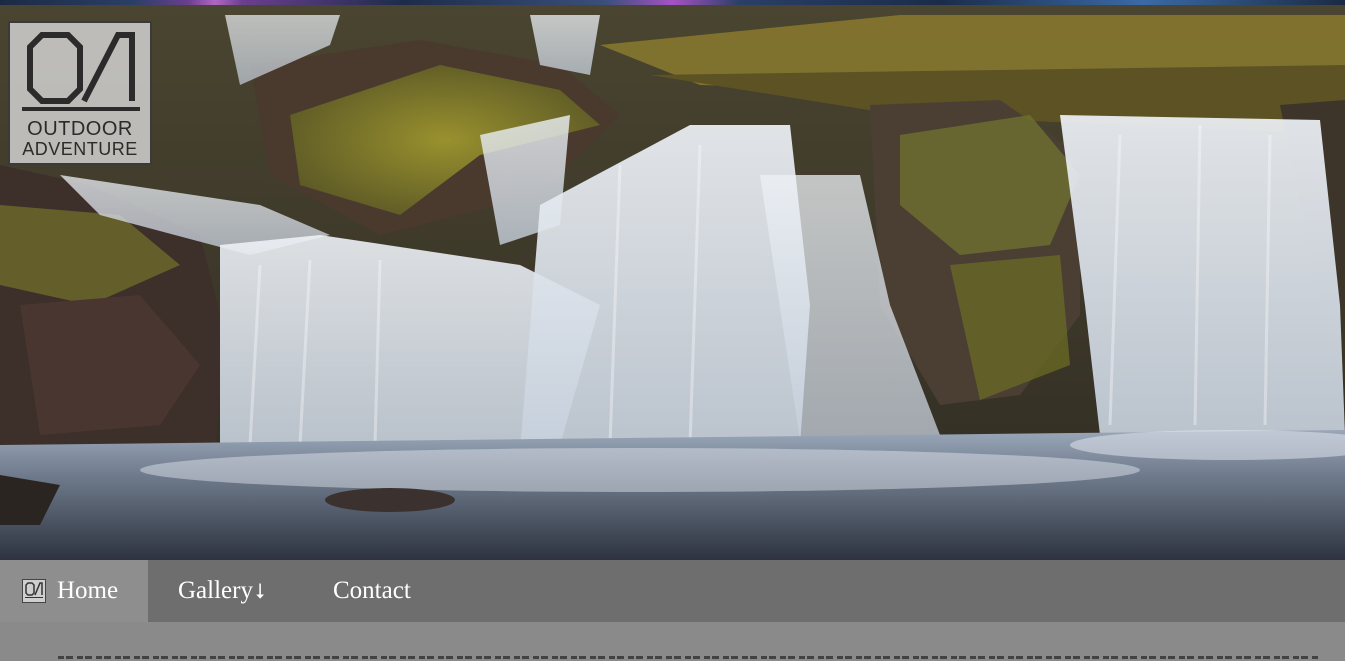 The height and width of the screenshot is (661, 1345). I want to click on nav-home: Home, so click(74, 591).